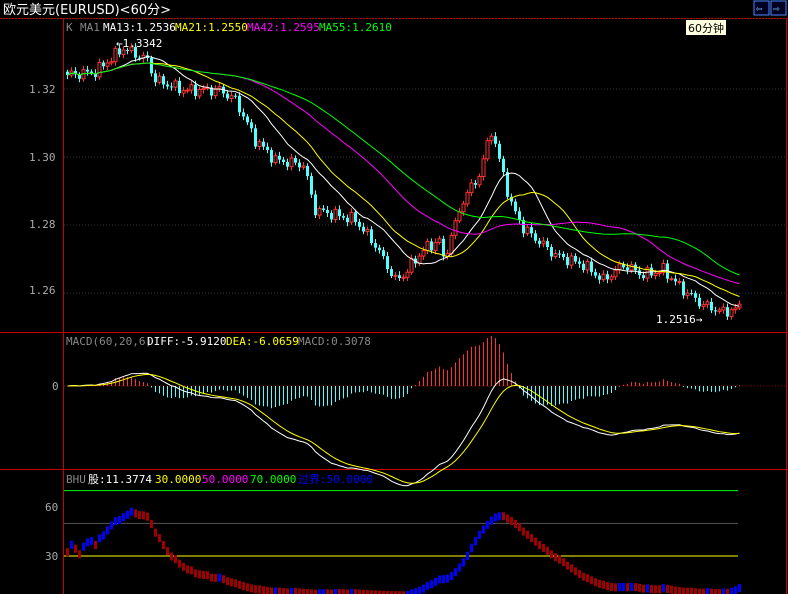 This screenshot has width=788, height=594. I want to click on bhu-legend-cross: 过界:50.0000, so click(335, 479).